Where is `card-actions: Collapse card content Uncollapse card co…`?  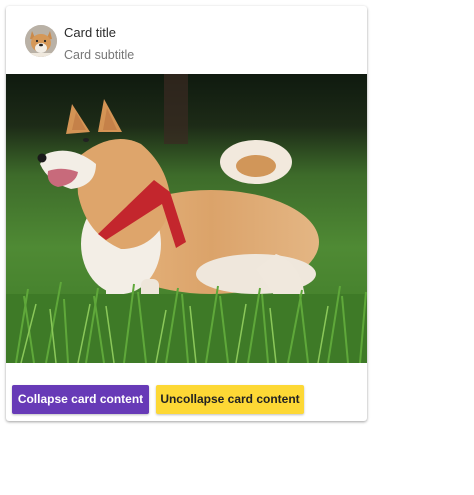 card-actions: Collapse card content Uncollapse card co… is located at coordinates (186, 392).